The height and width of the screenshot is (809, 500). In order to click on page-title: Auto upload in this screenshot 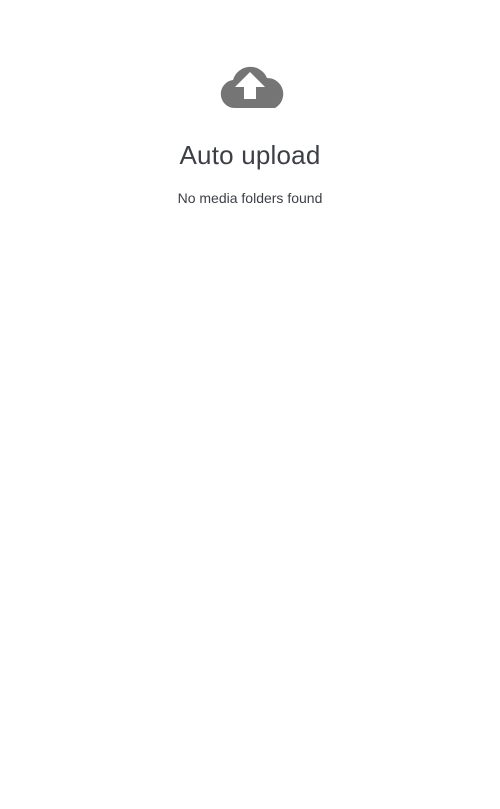, I will do `click(250, 155)`.